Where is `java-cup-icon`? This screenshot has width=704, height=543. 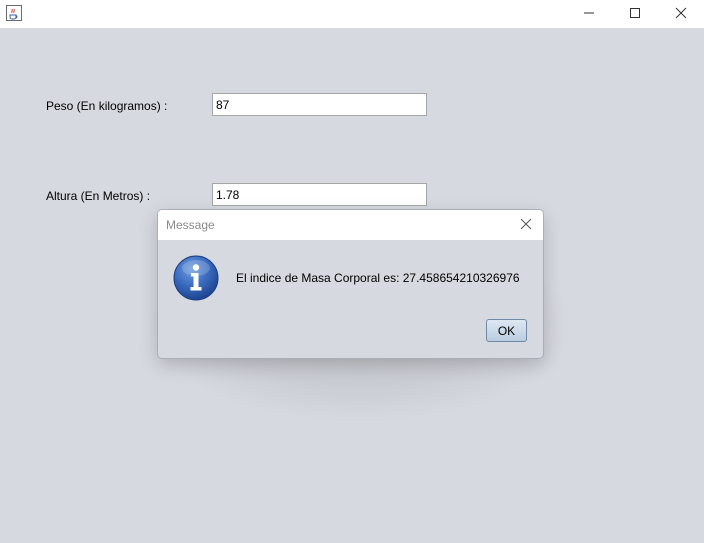 java-cup-icon is located at coordinates (14, 13).